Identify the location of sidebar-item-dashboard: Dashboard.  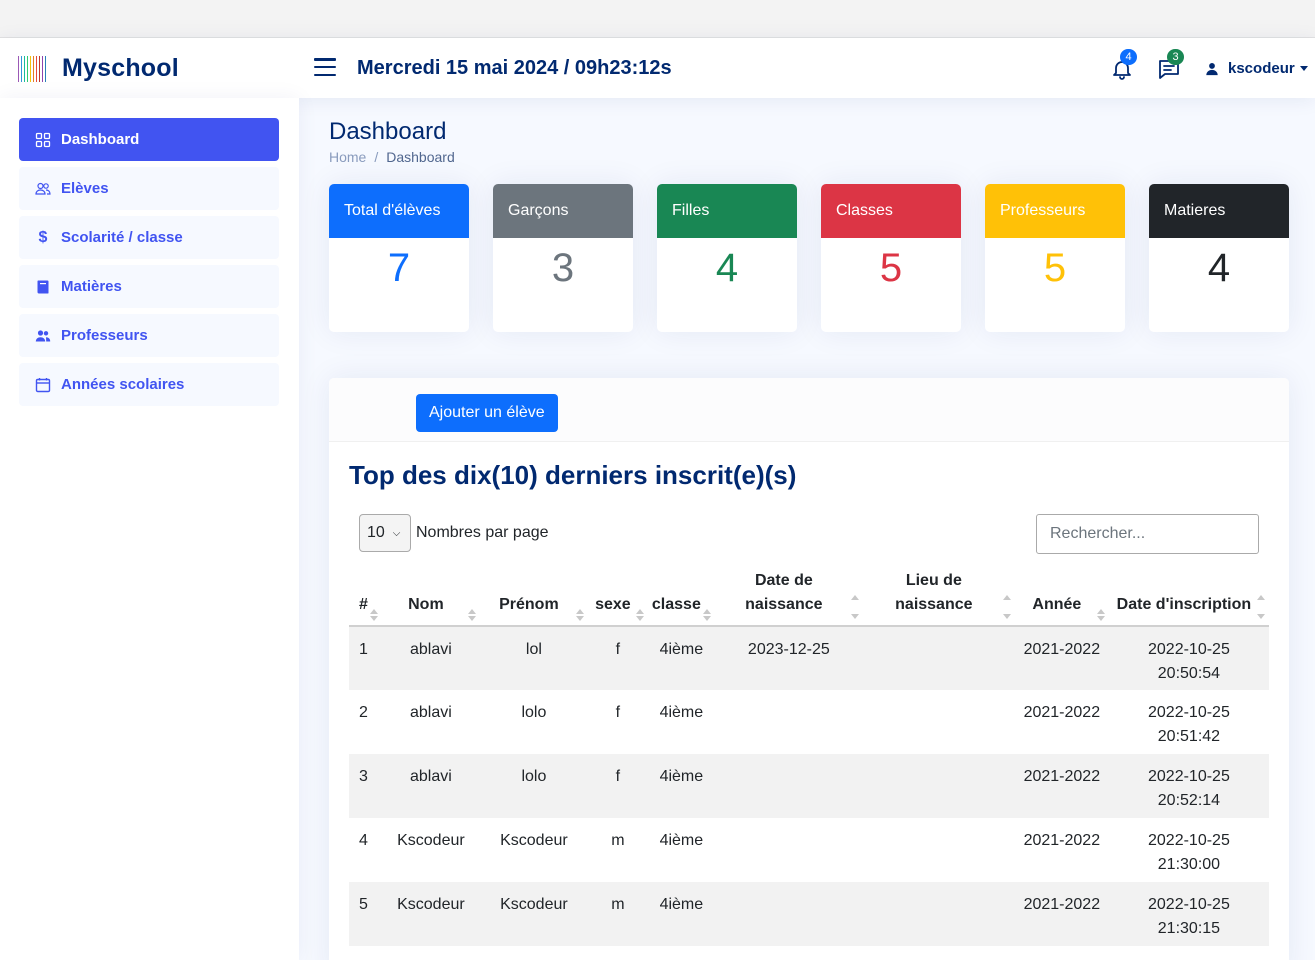
(149, 139).